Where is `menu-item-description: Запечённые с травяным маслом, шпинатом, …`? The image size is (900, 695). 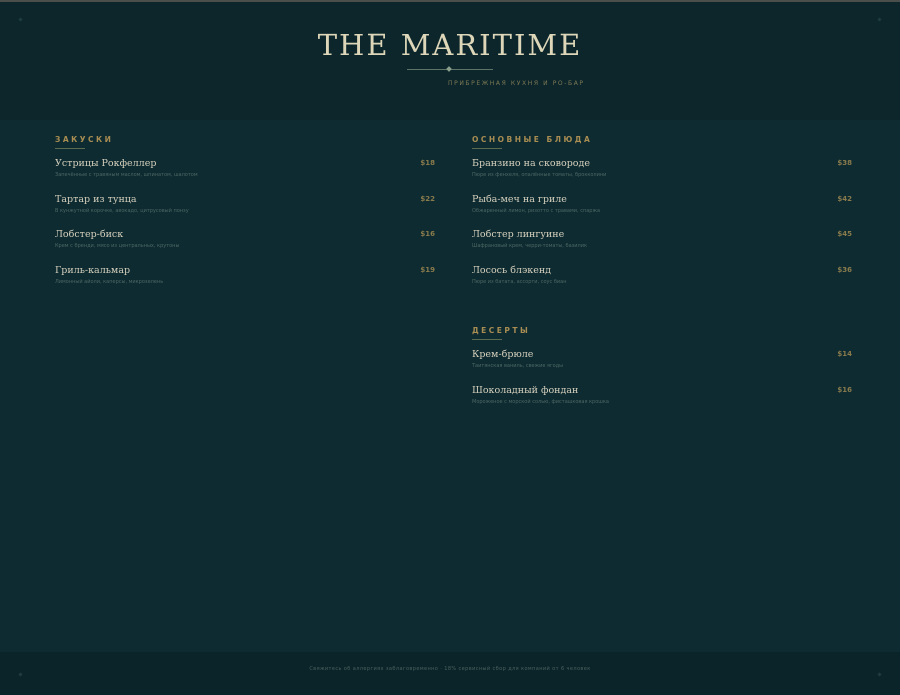
menu-item-description: Запечённые с травяным маслом, шпинатом, … is located at coordinates (126, 175).